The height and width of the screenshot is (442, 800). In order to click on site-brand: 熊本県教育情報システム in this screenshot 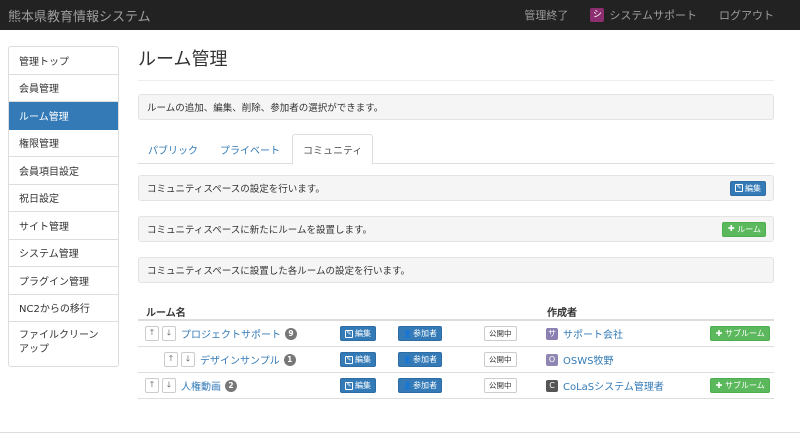, I will do `click(79, 15)`.